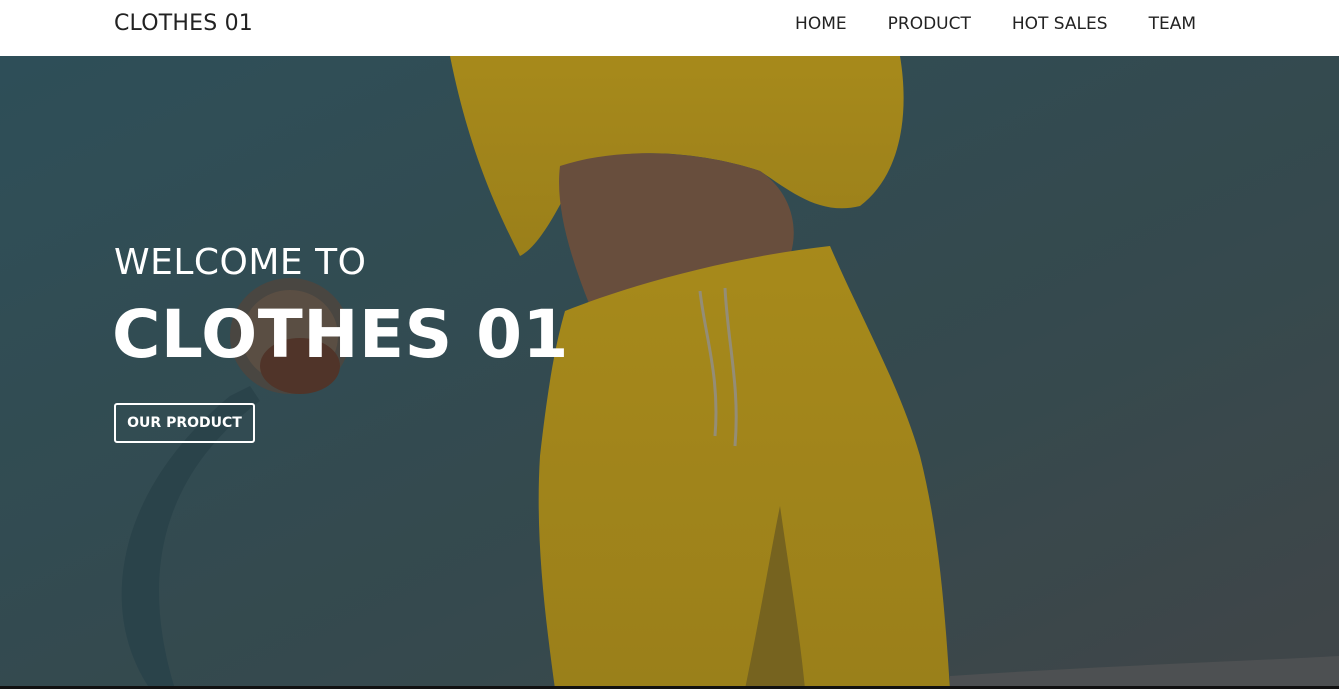 Image resolution: width=1339 pixels, height=689 pixels. I want to click on hero-title: CLOTHES 01, so click(340, 334).